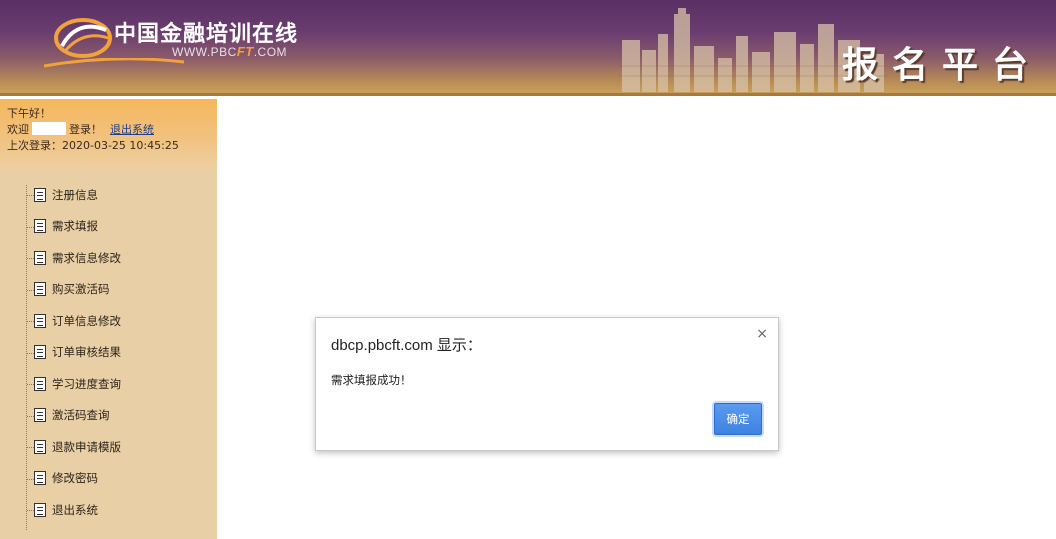 This screenshot has width=1056, height=539. I want to click on menu-item-label: 激活码查询, so click(81, 415).